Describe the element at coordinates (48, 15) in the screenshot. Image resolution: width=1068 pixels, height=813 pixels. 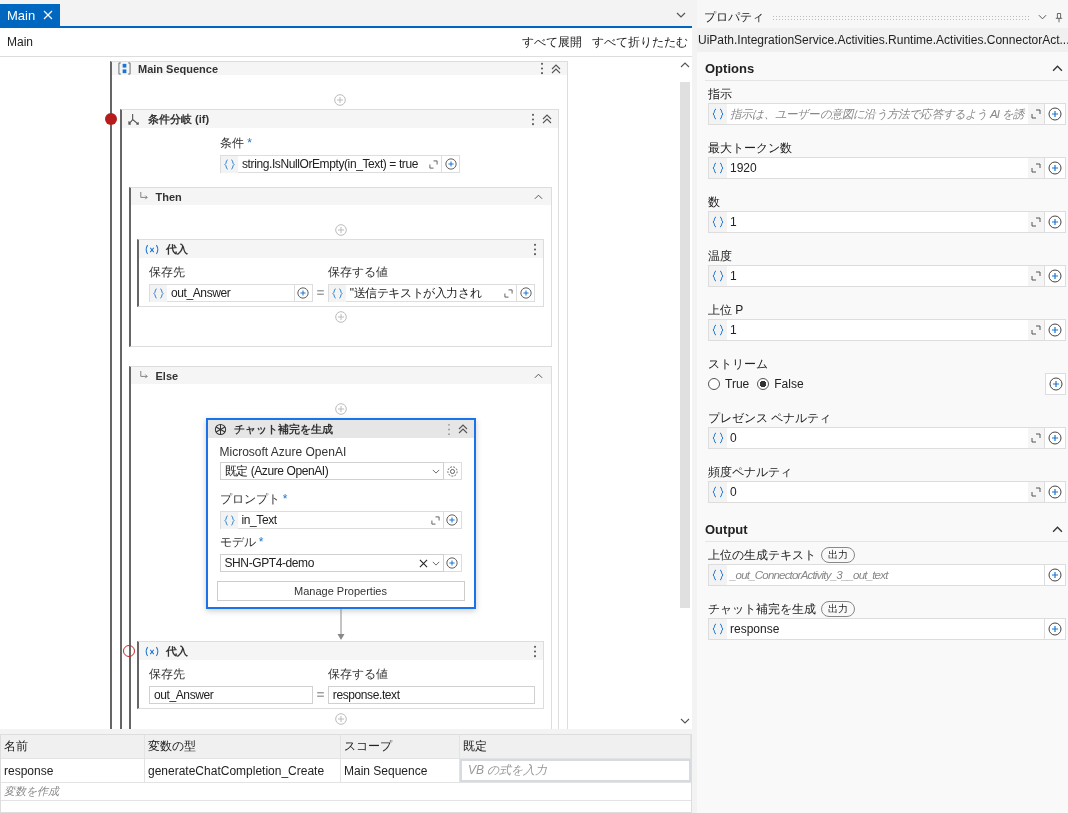
I see `close-icon` at that location.